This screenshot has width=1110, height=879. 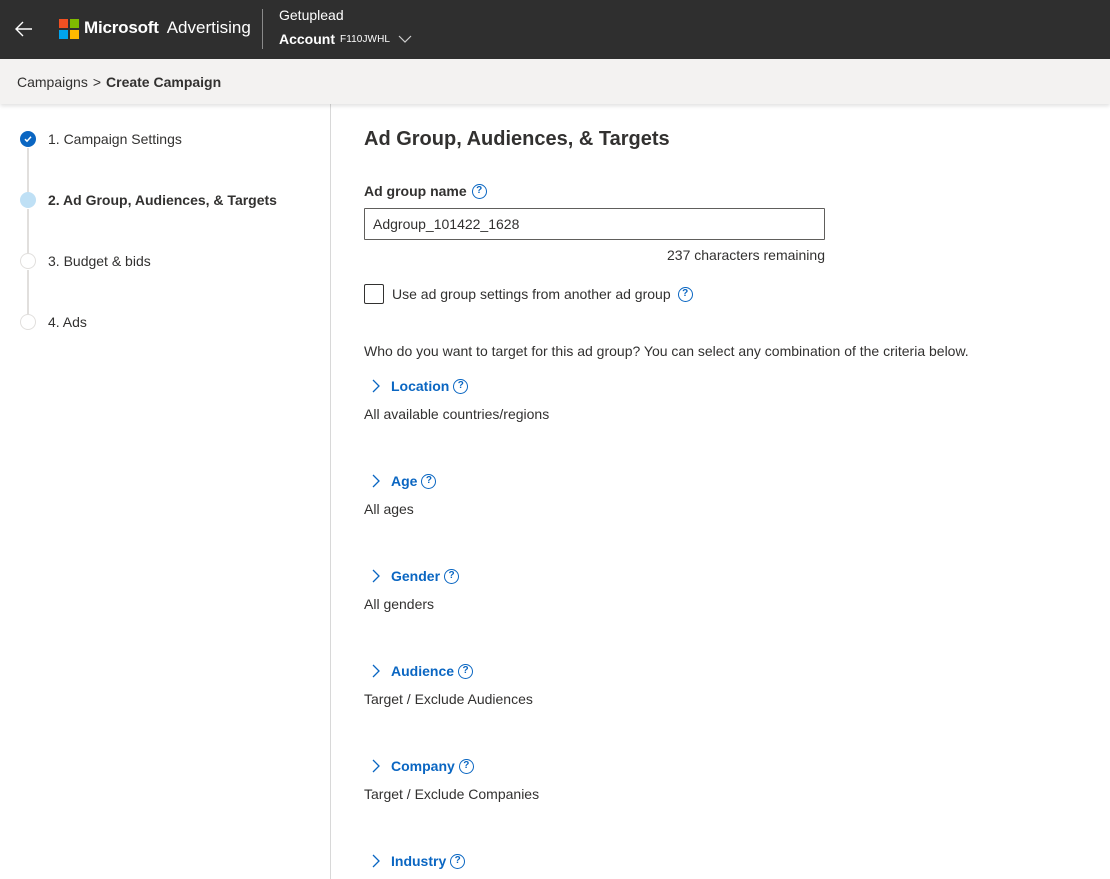 What do you see at coordinates (63, 23) in the screenshot?
I see `logo-red-square` at bounding box center [63, 23].